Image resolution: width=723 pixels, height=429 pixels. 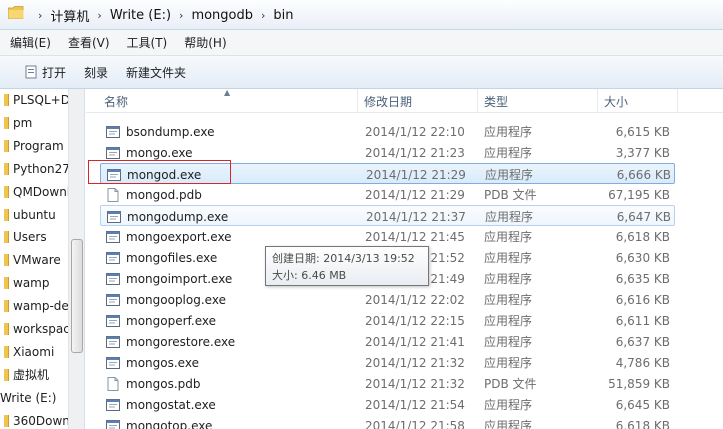 What do you see at coordinates (343, 258) in the screenshot?
I see `tooltip-created: 创建日期: 2014/3/13 19:52` at bounding box center [343, 258].